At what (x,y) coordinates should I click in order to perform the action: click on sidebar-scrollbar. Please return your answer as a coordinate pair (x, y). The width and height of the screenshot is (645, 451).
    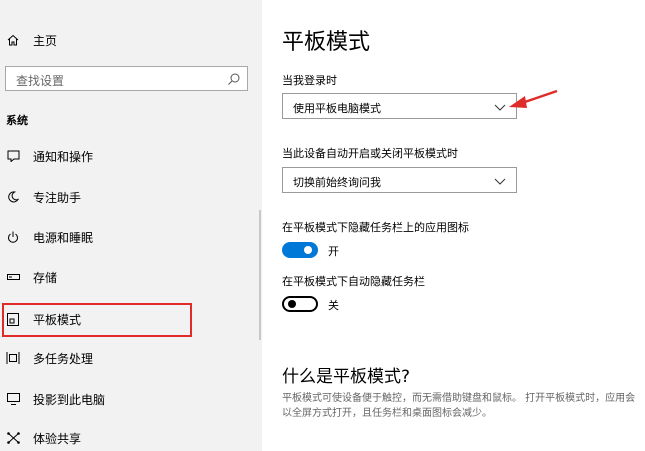
    Looking at the image, I should click on (260, 275).